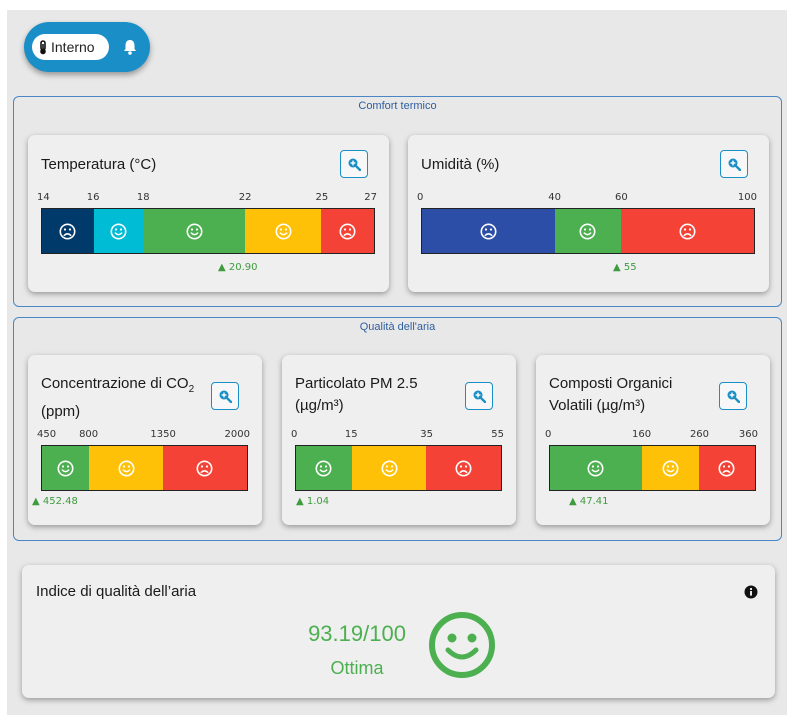 The width and height of the screenshot is (787, 715). What do you see at coordinates (370, 197) in the screenshot?
I see `scale-tick-label: 27` at bounding box center [370, 197].